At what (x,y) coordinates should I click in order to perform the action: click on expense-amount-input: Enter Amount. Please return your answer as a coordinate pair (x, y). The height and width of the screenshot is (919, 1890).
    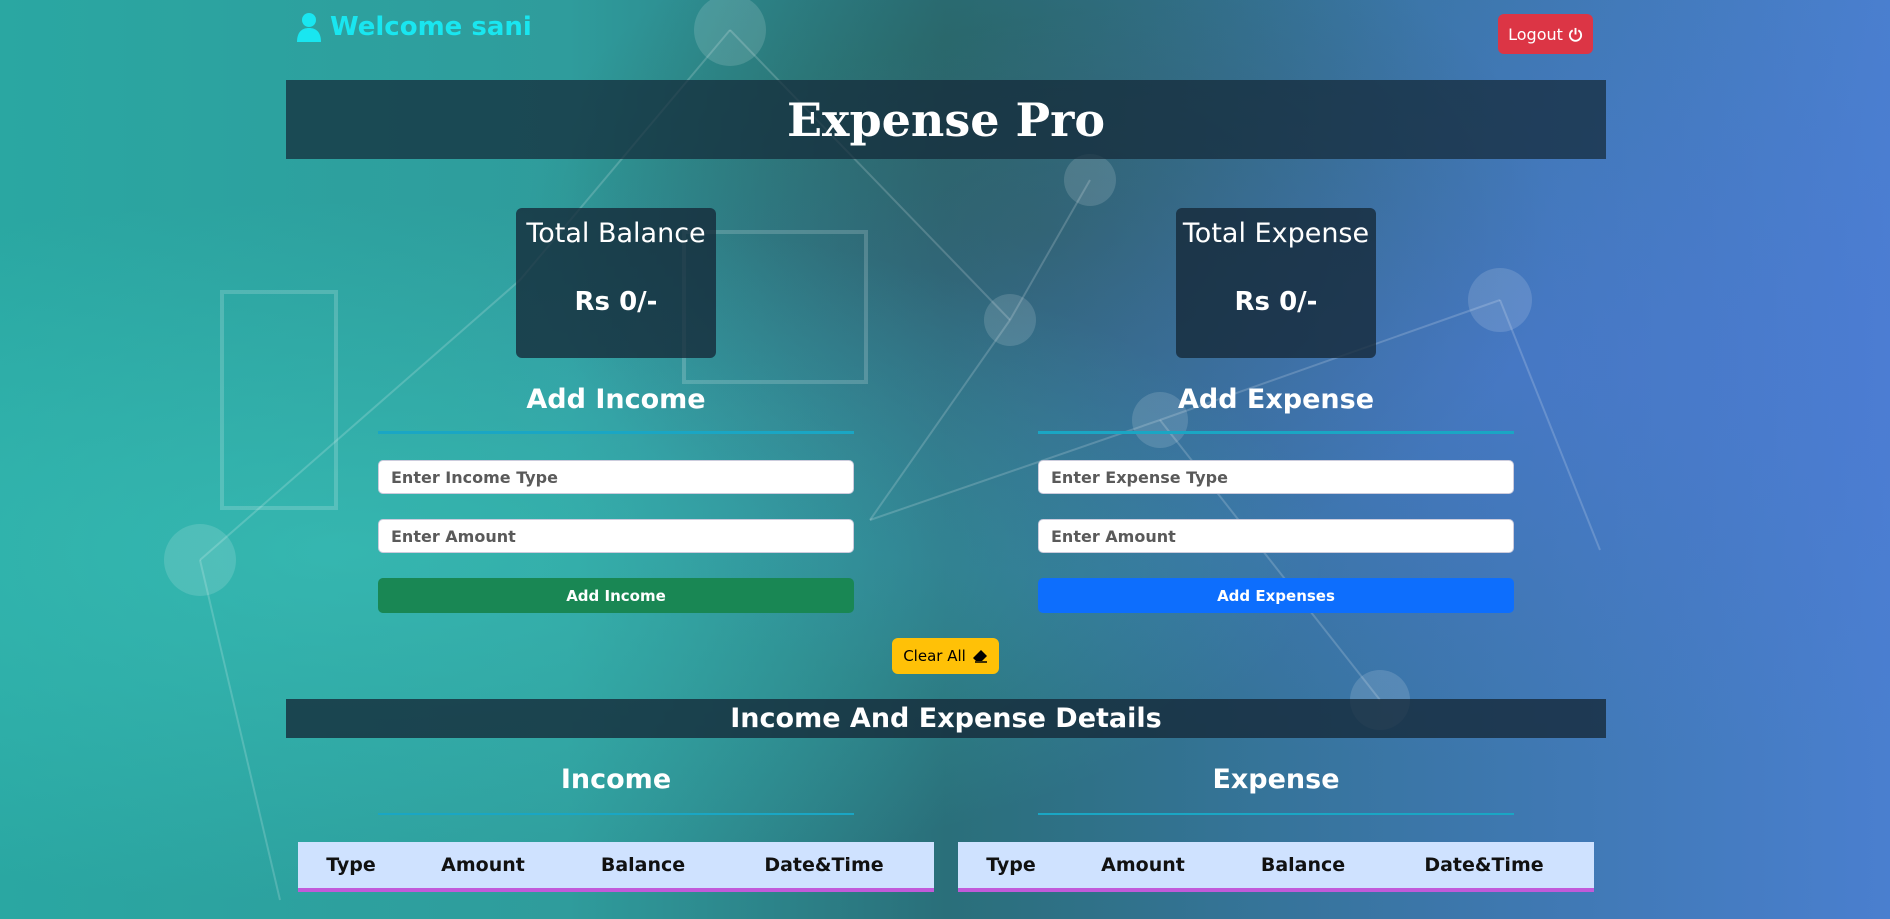
    Looking at the image, I should click on (1276, 536).